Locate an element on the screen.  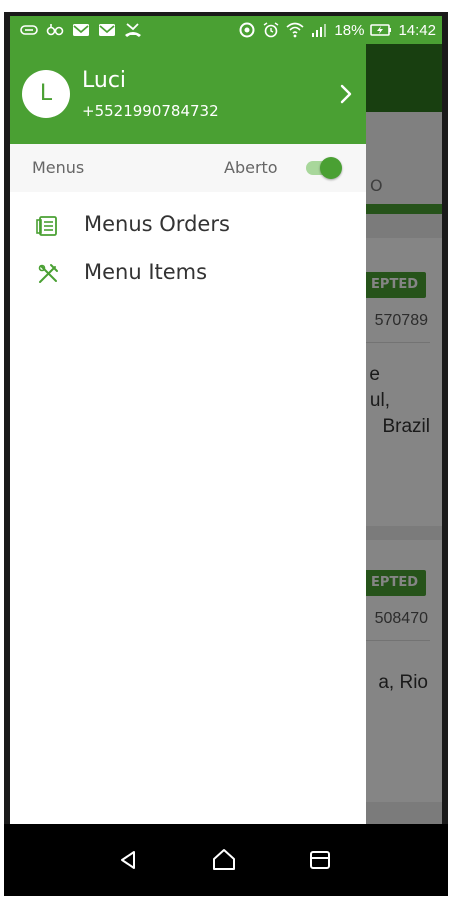
alarm-icon is located at coordinates (271, 30).